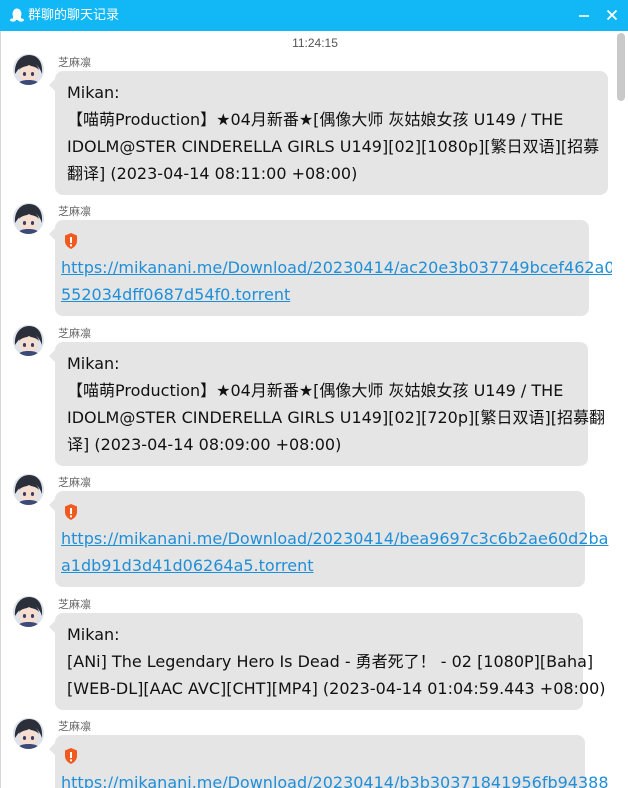 The height and width of the screenshot is (788, 628). Describe the element at coordinates (620, 409) in the screenshot. I see `scrollbar` at that location.